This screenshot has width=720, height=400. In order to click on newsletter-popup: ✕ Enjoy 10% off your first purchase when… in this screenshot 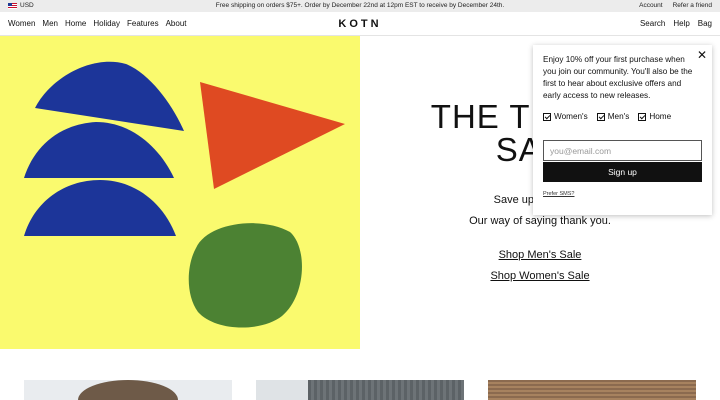, I will do `click(622, 130)`.